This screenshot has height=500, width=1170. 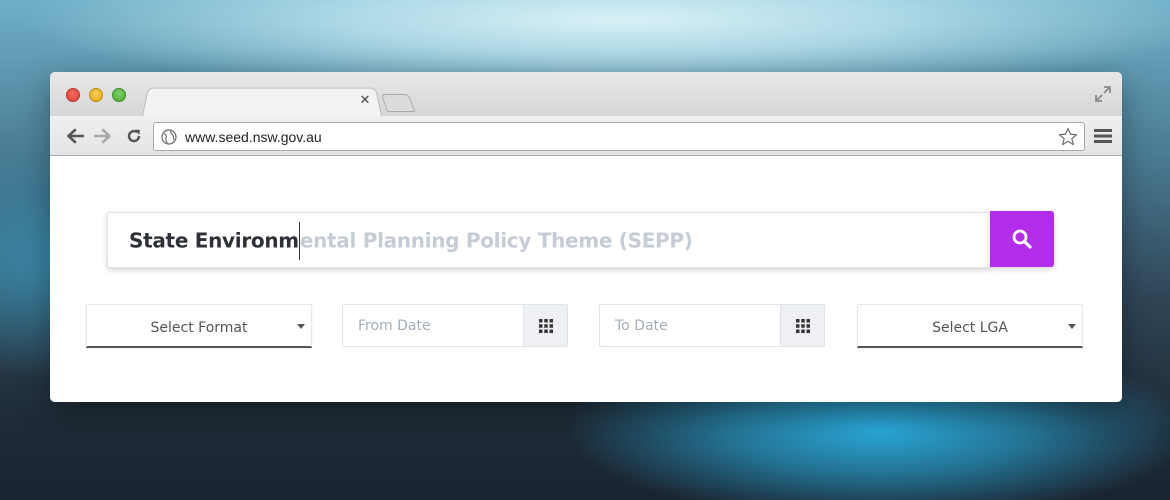 I want to click on search-typed-text: State Environm, so click(x=214, y=240).